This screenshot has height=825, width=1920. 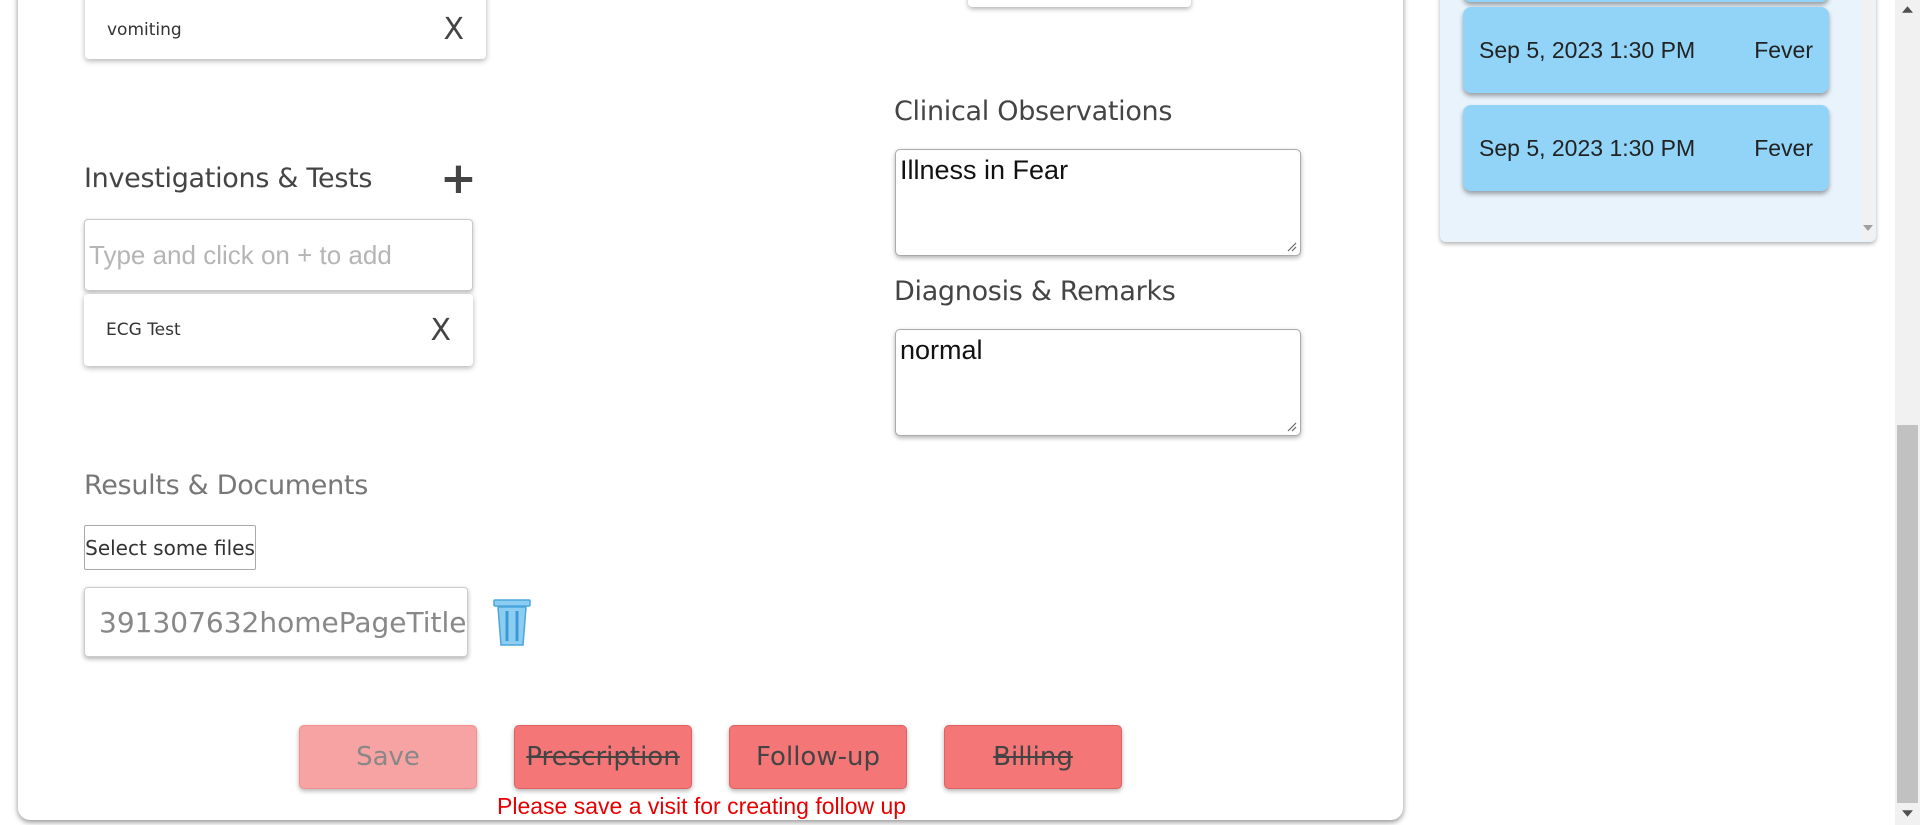 What do you see at coordinates (603, 757) in the screenshot?
I see `prescription-button: Prescription` at bounding box center [603, 757].